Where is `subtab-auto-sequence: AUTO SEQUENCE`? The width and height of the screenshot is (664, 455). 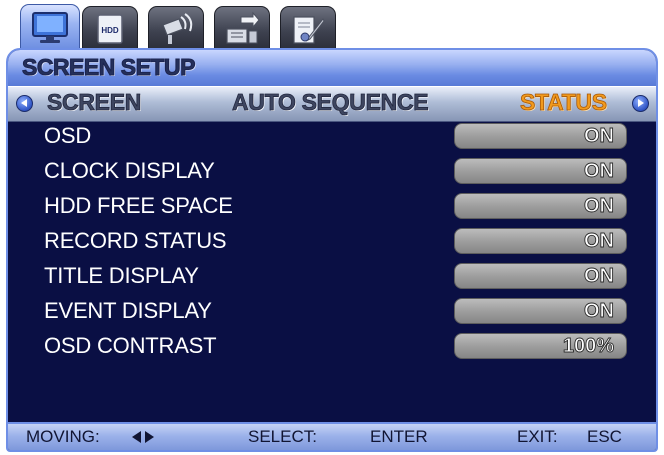
subtab-auto-sequence: AUTO SEQUENCE is located at coordinates (330, 102).